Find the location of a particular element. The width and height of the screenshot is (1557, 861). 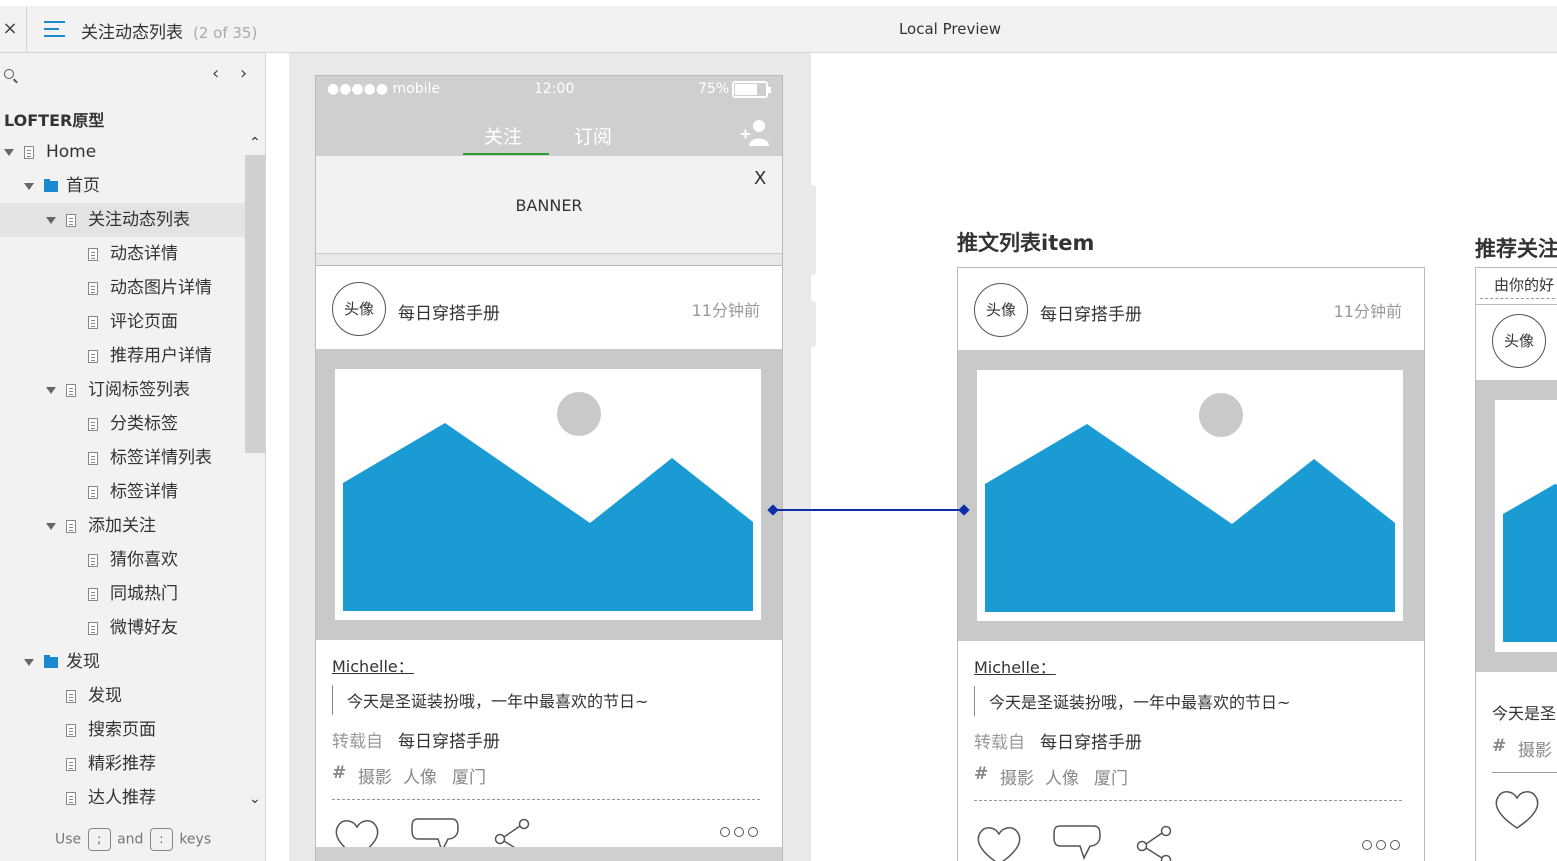

key-next: : is located at coordinates (161, 839).